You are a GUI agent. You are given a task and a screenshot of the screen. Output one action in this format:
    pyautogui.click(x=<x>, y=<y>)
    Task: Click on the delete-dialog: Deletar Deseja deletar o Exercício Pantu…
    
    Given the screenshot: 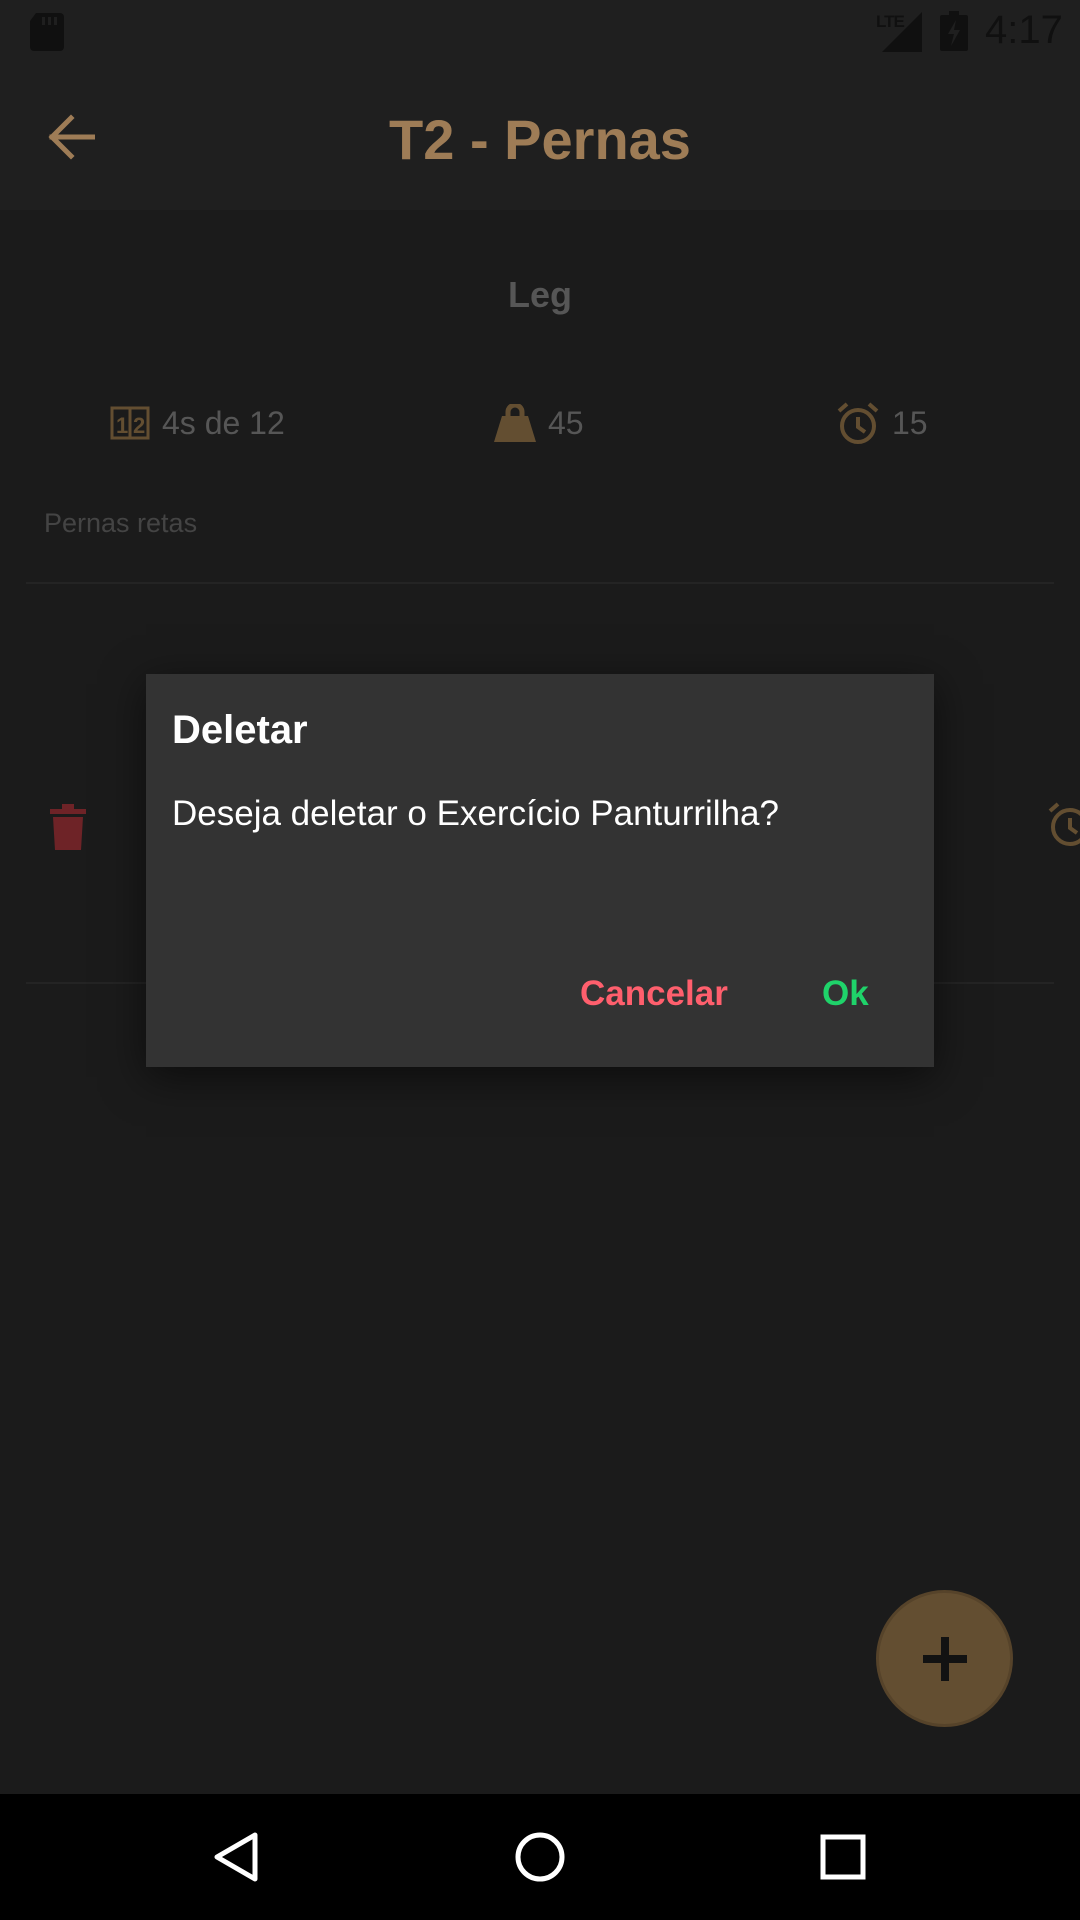 What is the action you would take?
    pyautogui.click(x=540, y=870)
    